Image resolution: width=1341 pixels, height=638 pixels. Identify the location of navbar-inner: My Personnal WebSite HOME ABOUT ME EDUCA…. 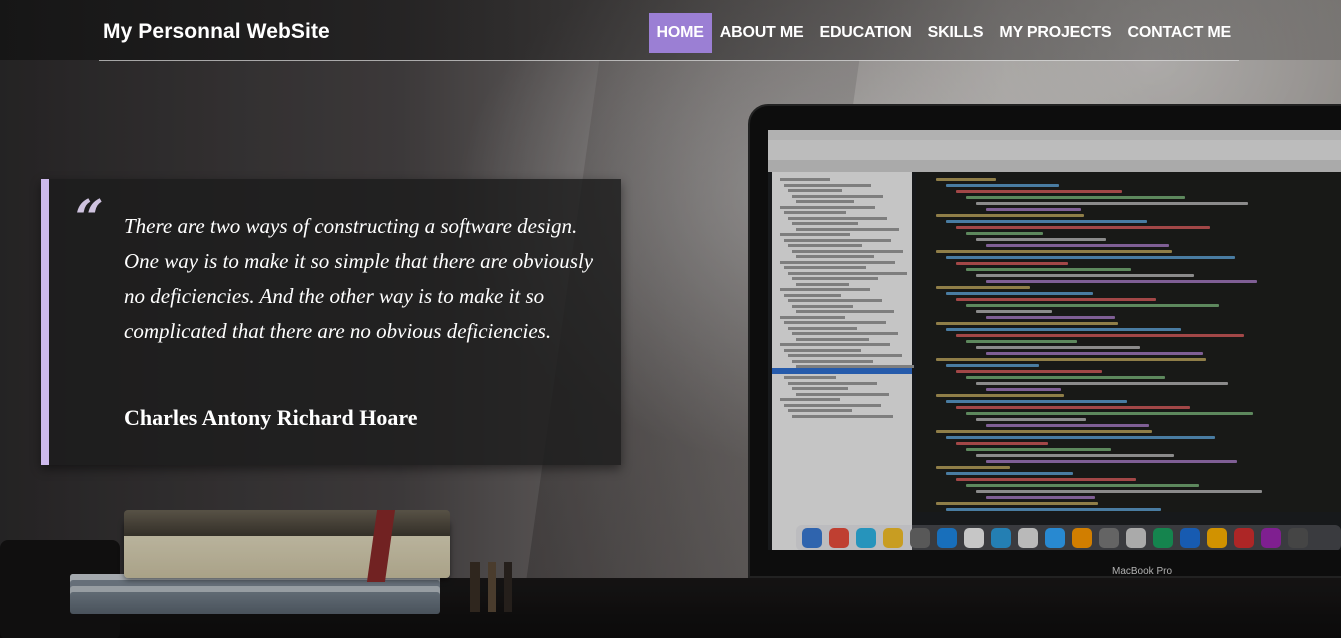
(669, 30).